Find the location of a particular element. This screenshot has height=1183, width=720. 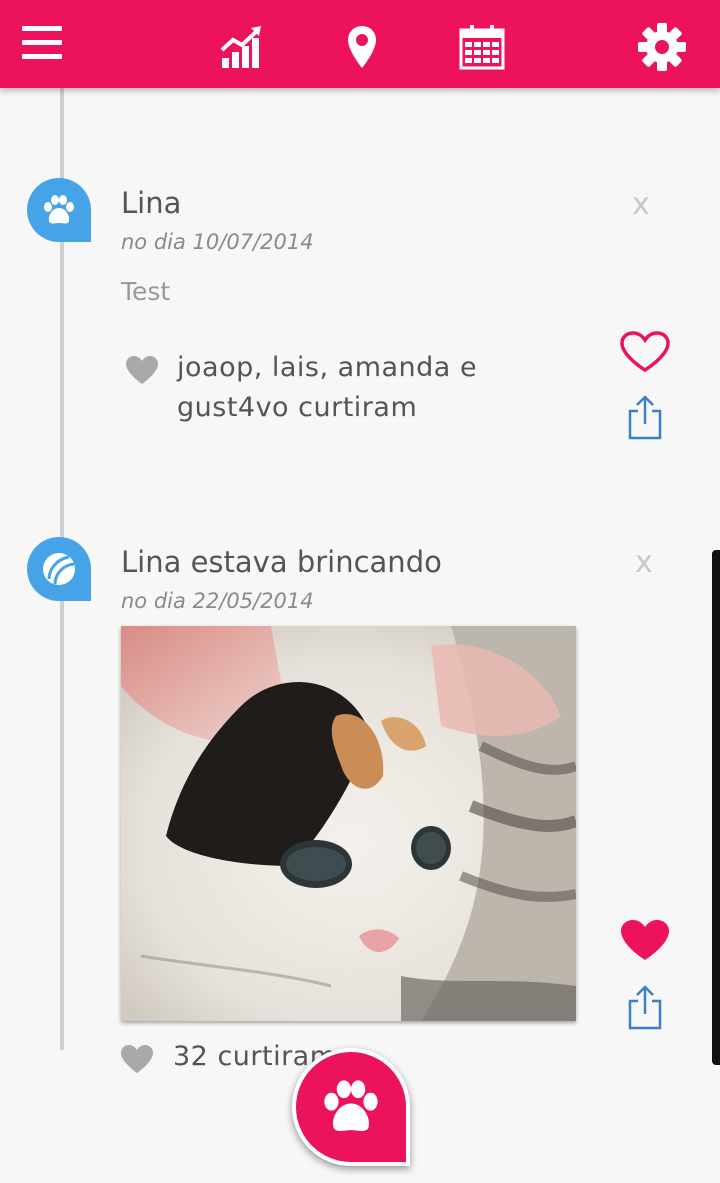

menu-icon is located at coordinates (42, 42).